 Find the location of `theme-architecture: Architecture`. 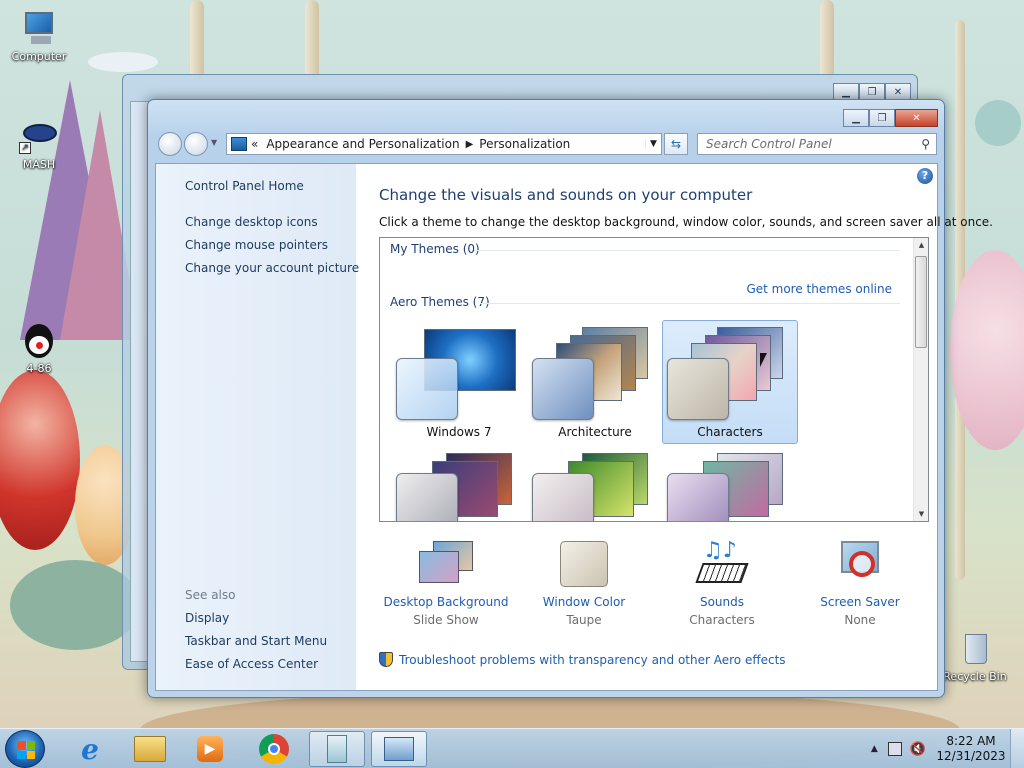

theme-architecture: Architecture is located at coordinates (595, 382).